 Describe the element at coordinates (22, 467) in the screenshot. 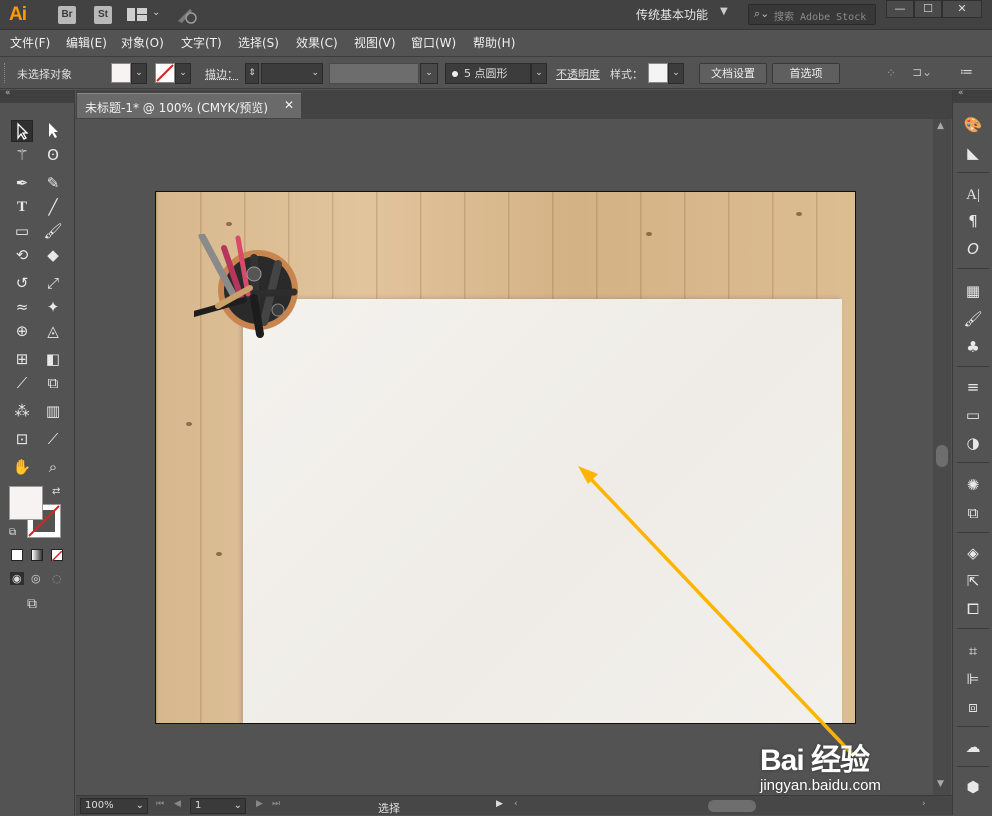

I see `hand-tool-icon: ✋` at that location.